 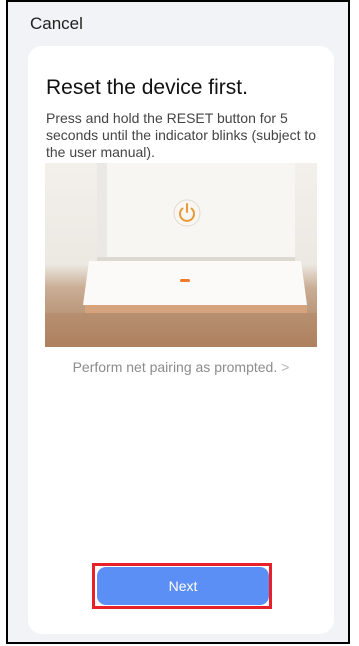 I want to click on top-bar: Cancel, so click(x=178, y=24).